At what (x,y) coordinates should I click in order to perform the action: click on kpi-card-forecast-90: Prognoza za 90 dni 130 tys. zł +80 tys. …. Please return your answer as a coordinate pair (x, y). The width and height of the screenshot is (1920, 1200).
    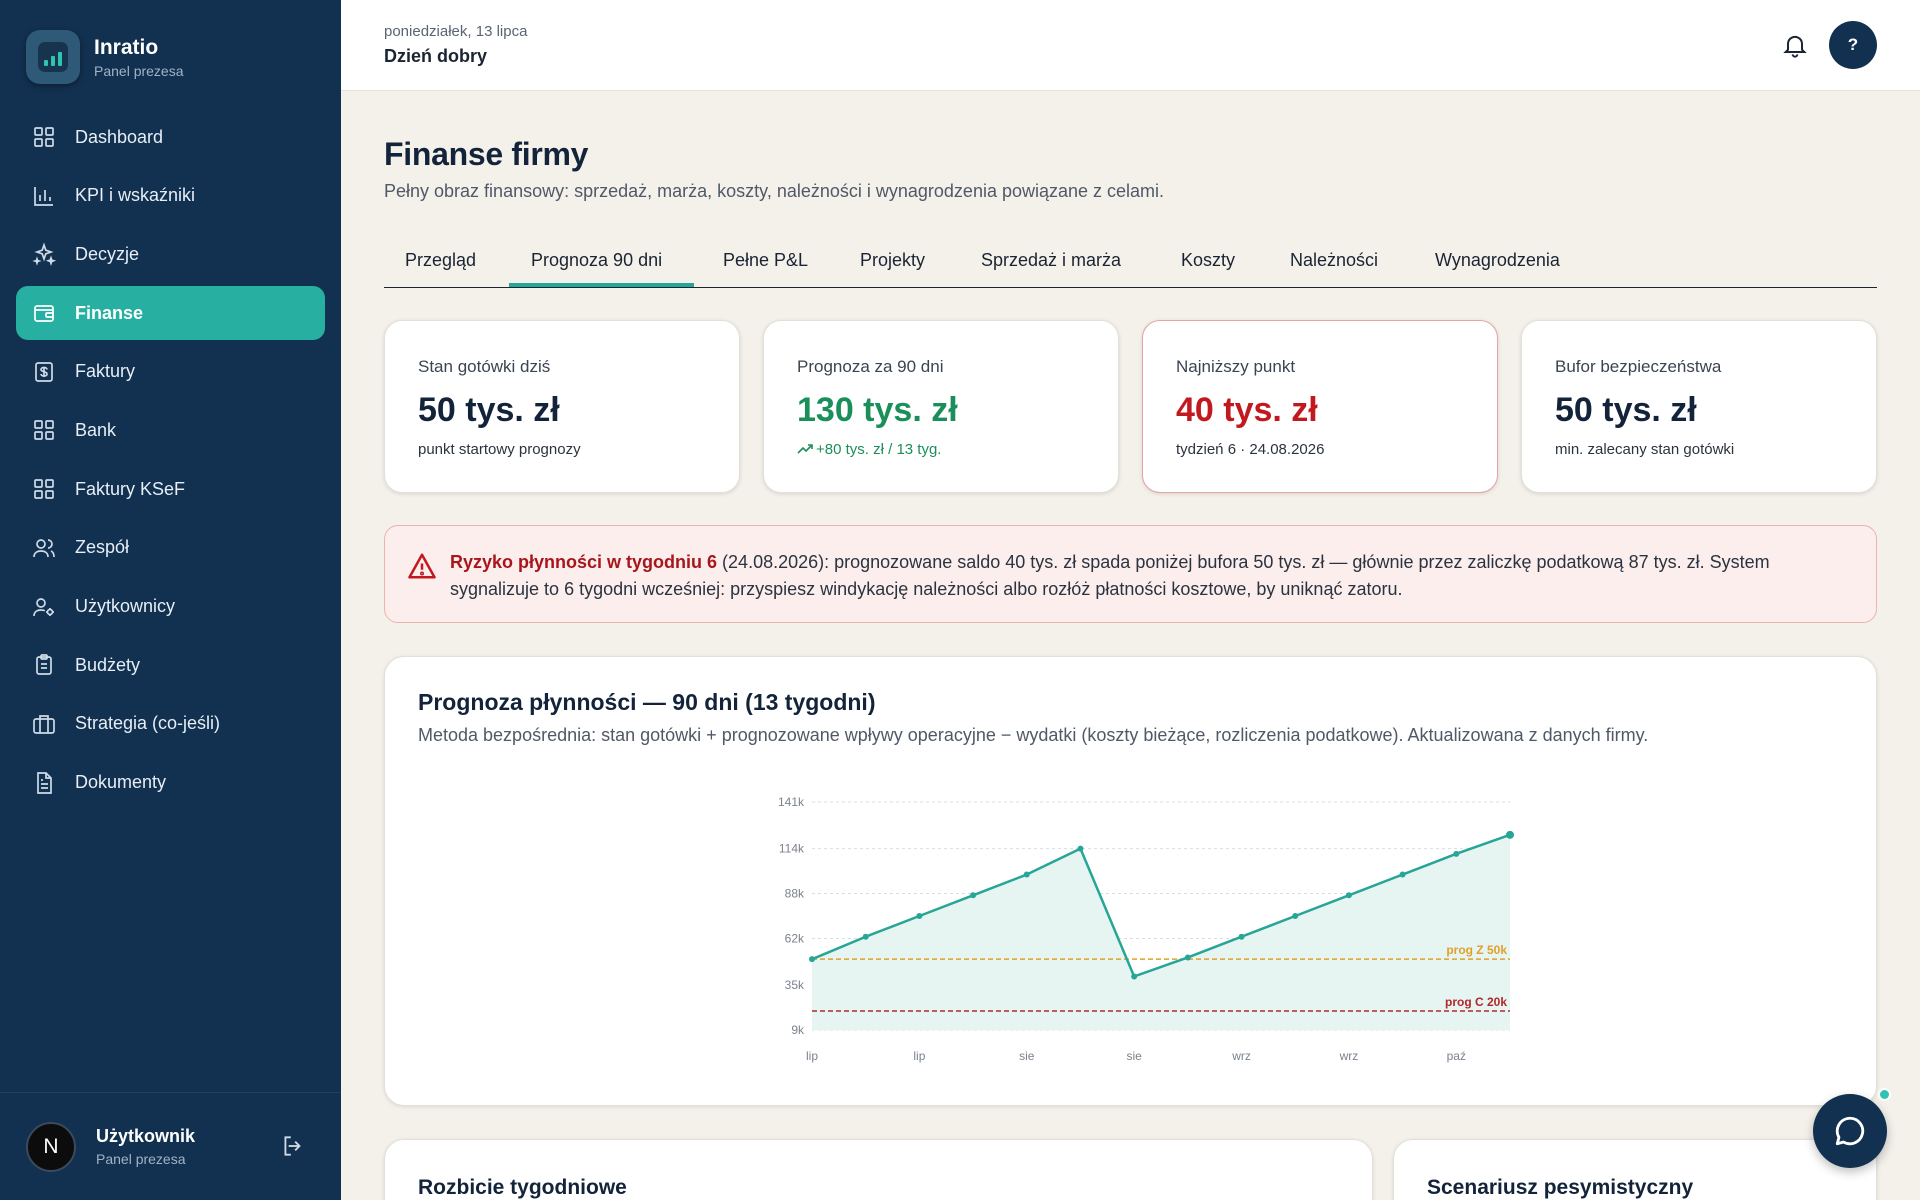
    Looking at the image, I should click on (941, 406).